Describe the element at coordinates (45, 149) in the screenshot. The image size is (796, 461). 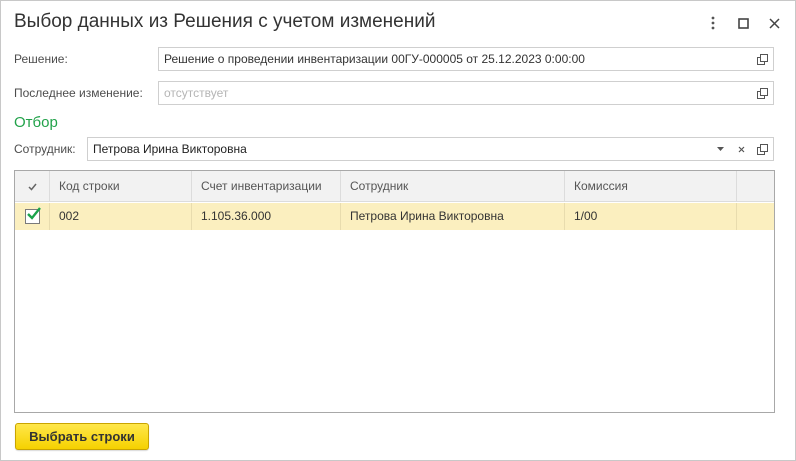
I see `employee-label: Сотрудник:` at that location.